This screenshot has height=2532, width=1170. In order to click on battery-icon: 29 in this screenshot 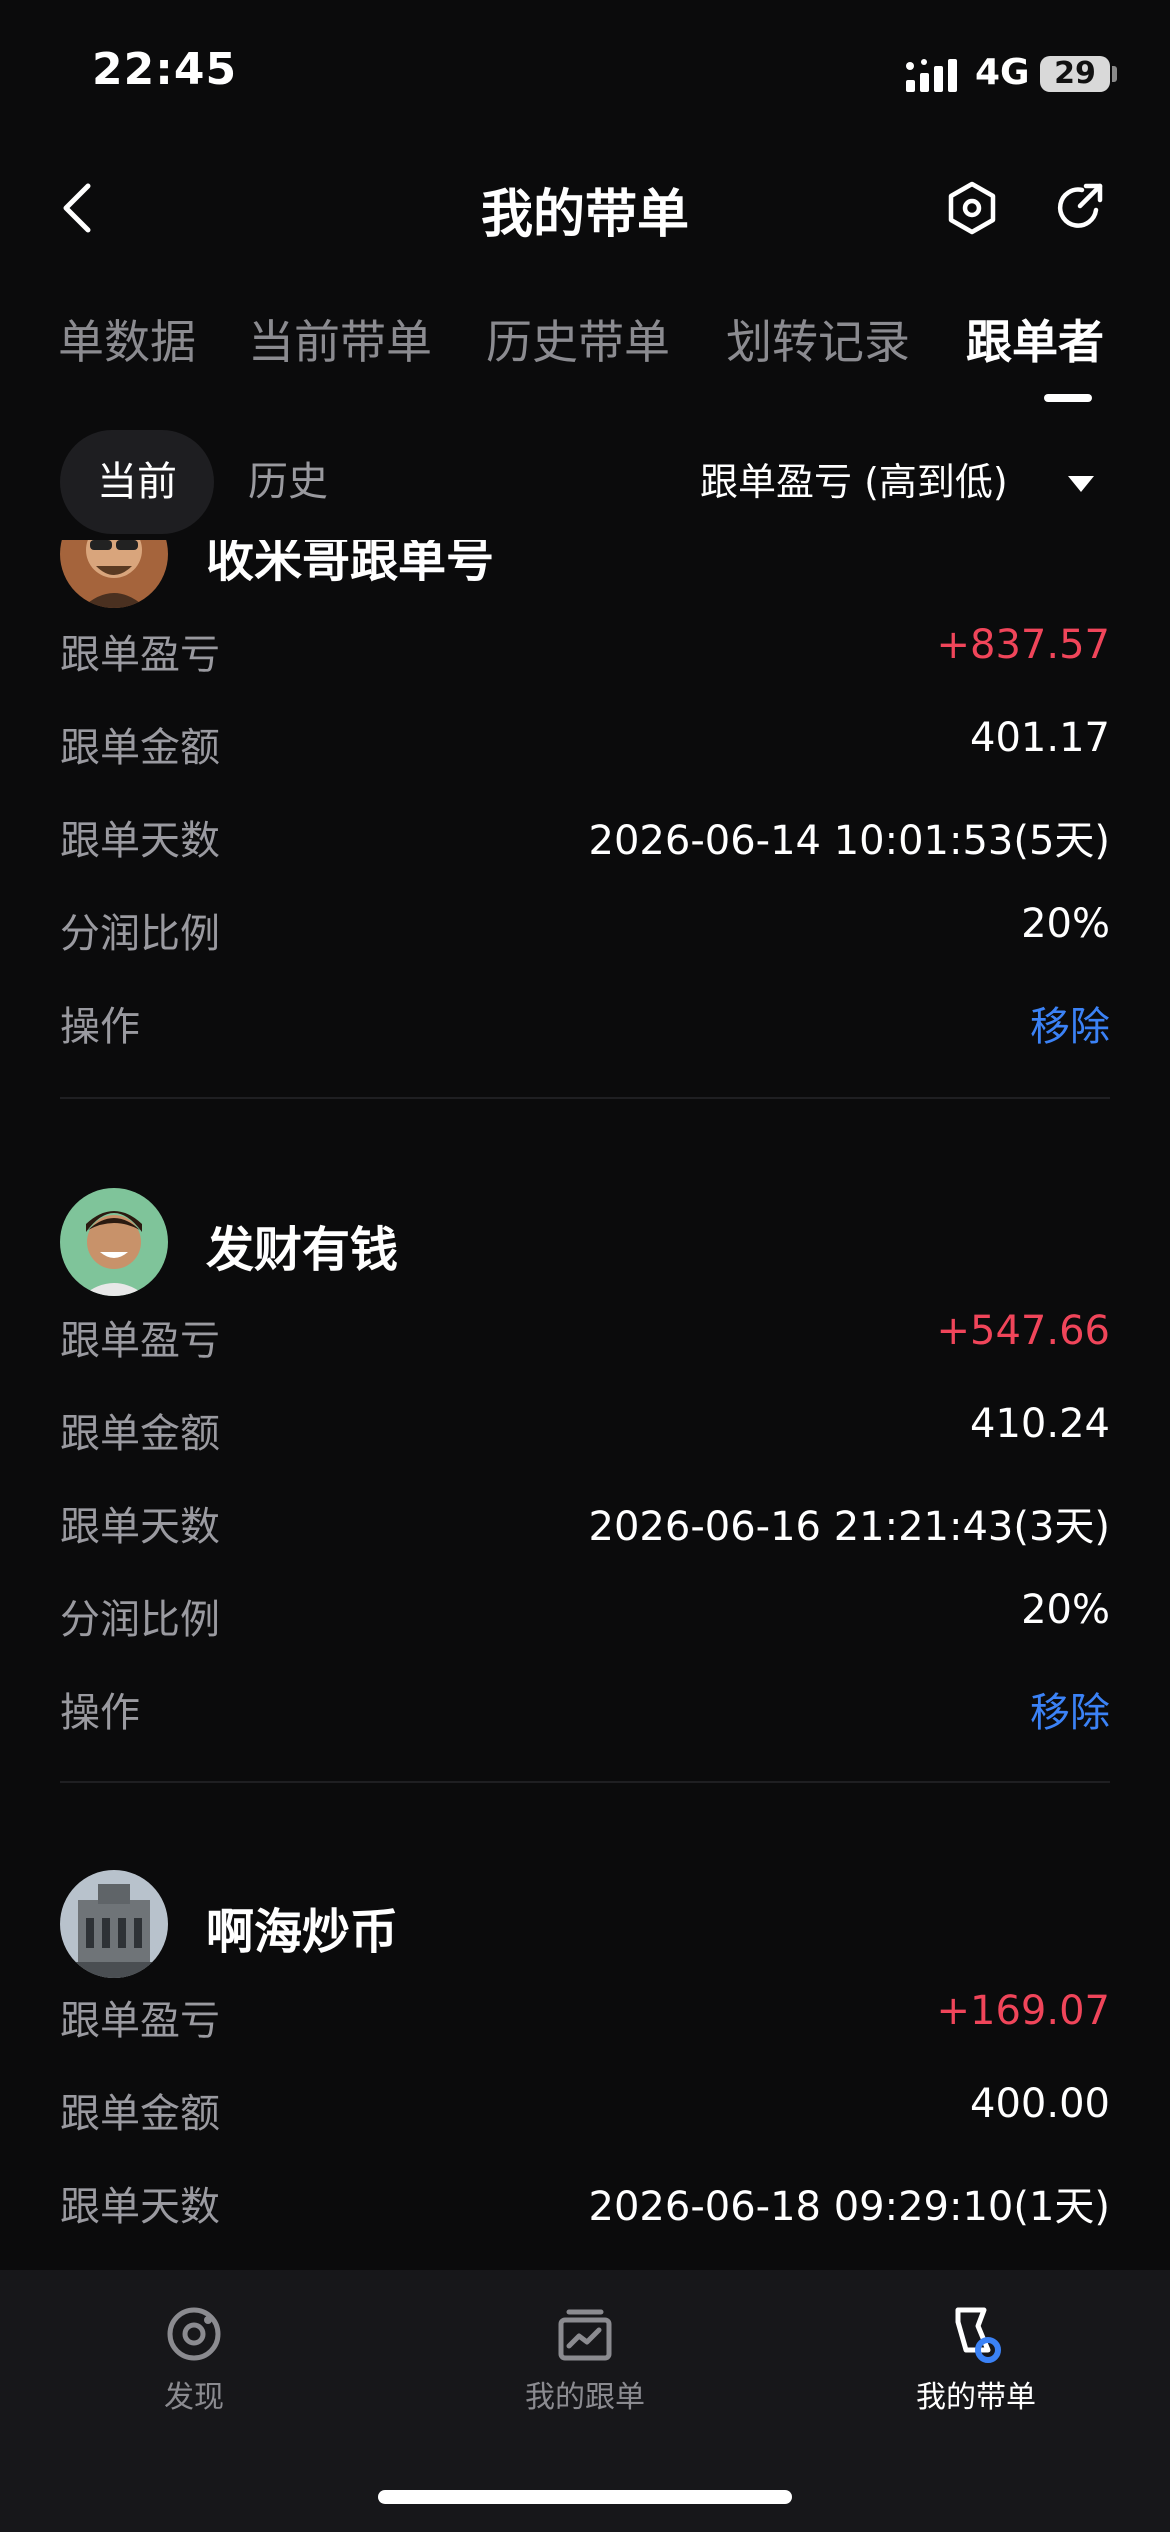, I will do `click(1075, 74)`.